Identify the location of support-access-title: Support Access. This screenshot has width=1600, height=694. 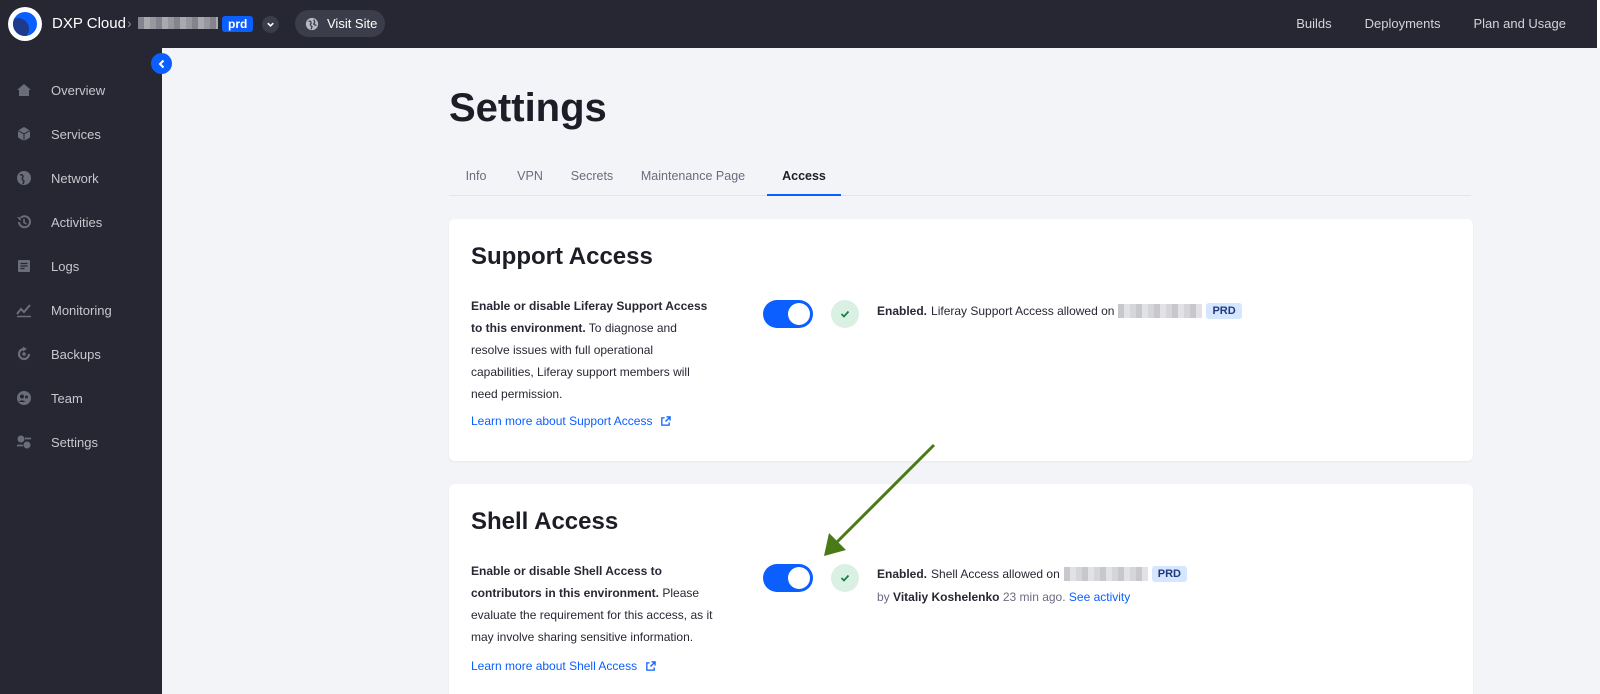
(562, 256).